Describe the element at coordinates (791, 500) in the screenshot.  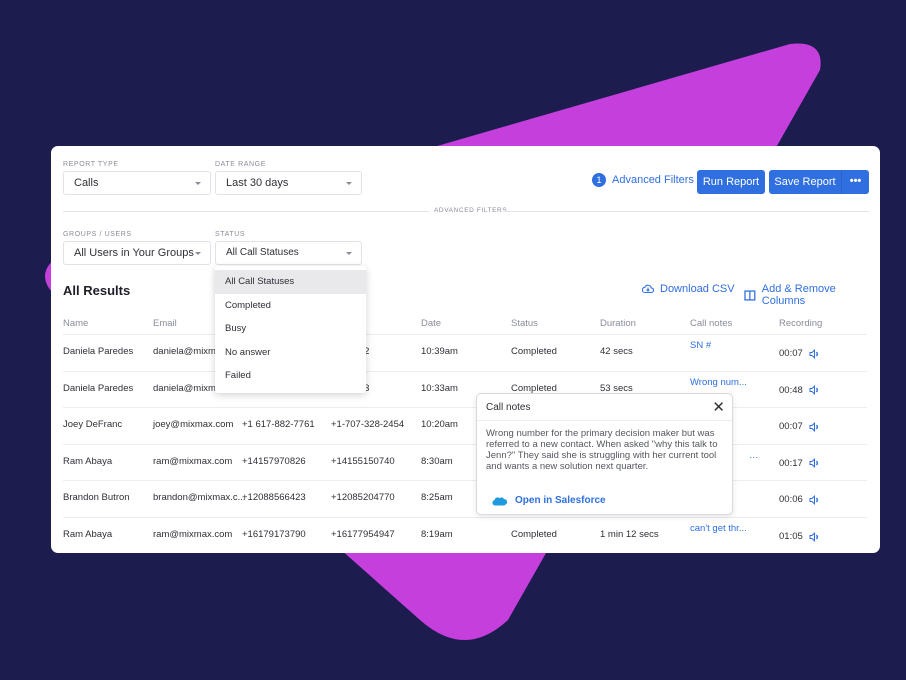
I see `recording-duration: 00:06` at that location.